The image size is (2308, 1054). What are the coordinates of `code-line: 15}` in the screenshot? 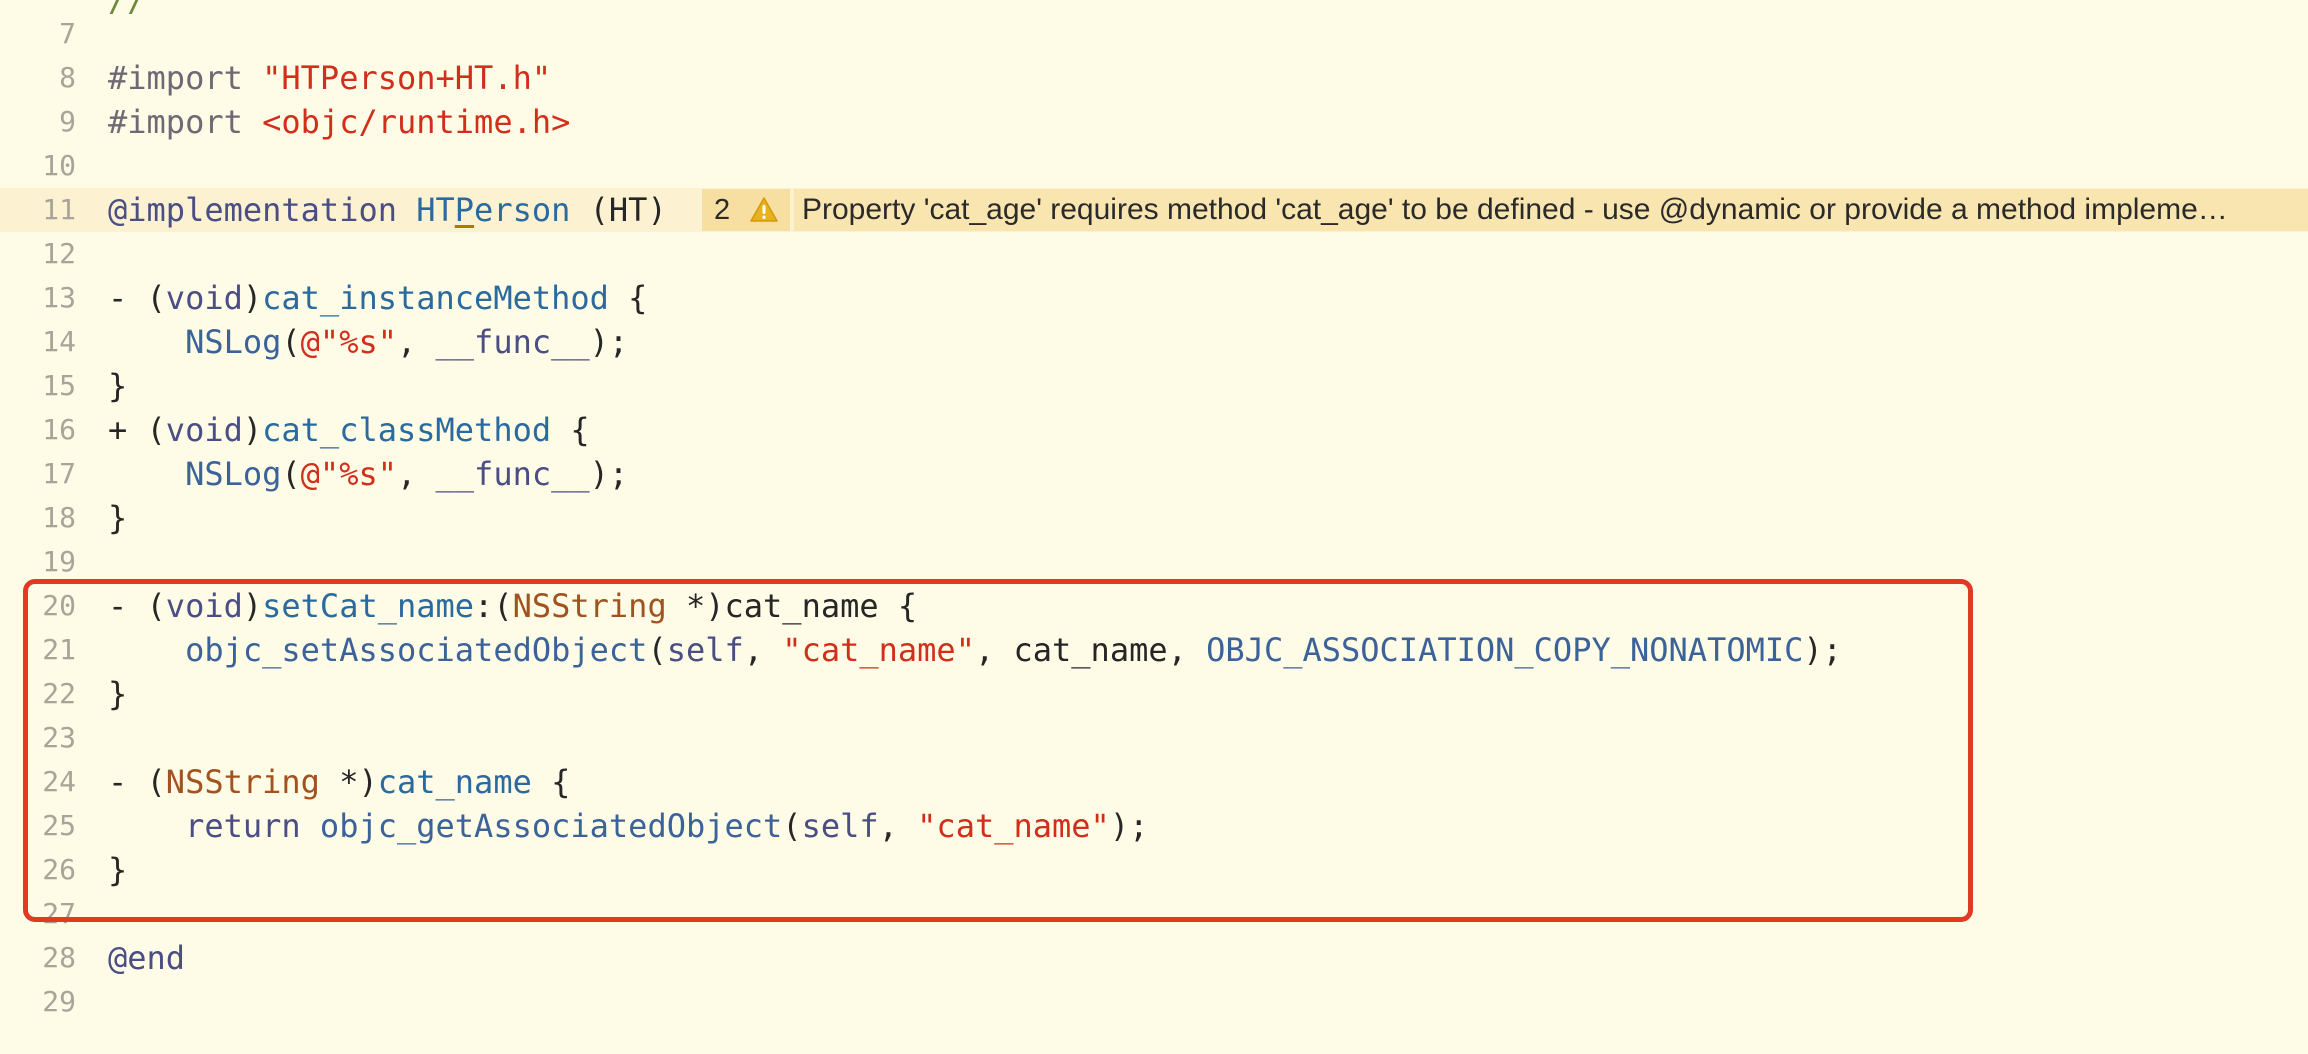 It's located at (1154, 386).